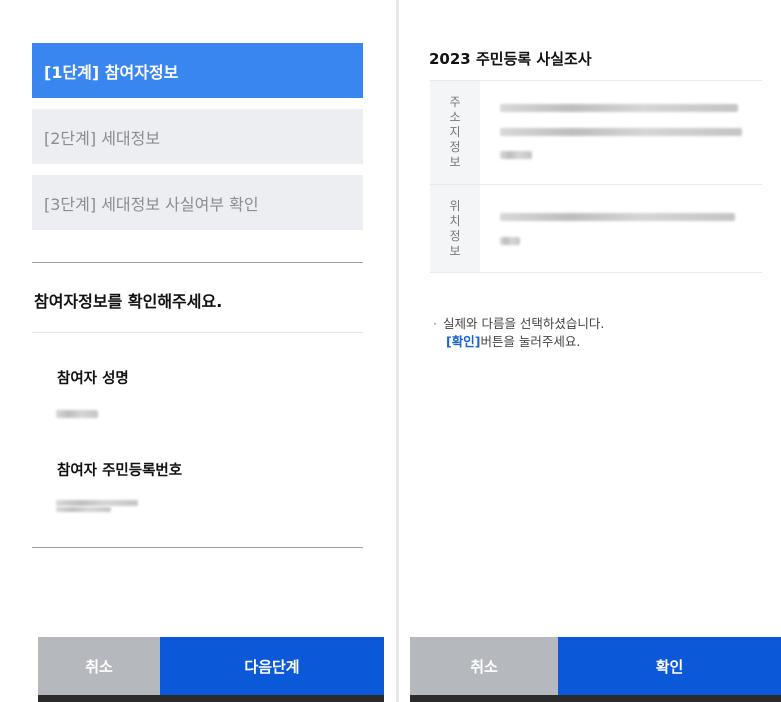 The height and width of the screenshot is (702, 781). Describe the element at coordinates (455, 132) in the screenshot. I see `address-header: 주 소 지 정 보` at that location.